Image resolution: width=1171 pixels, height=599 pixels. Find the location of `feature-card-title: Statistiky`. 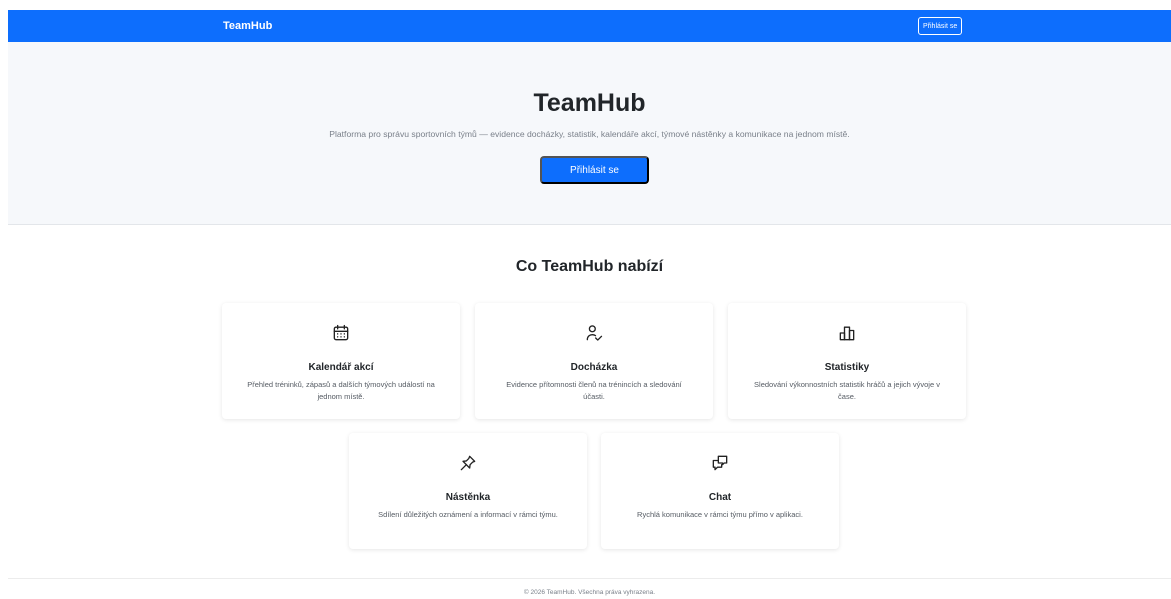

feature-card-title: Statistiky is located at coordinates (847, 367).